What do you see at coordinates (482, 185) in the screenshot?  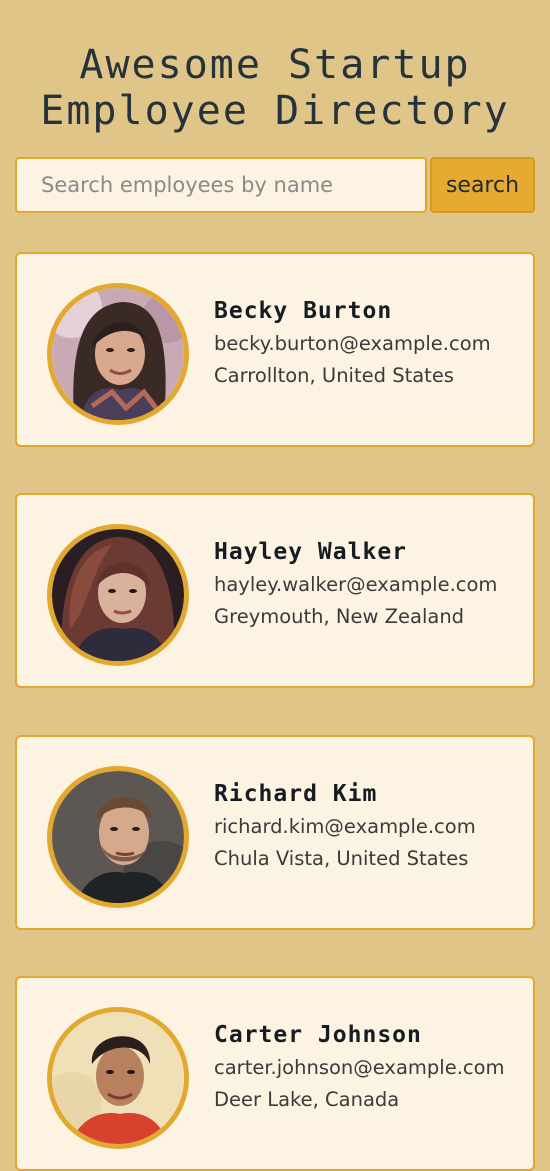 I see `search-button: search` at bounding box center [482, 185].